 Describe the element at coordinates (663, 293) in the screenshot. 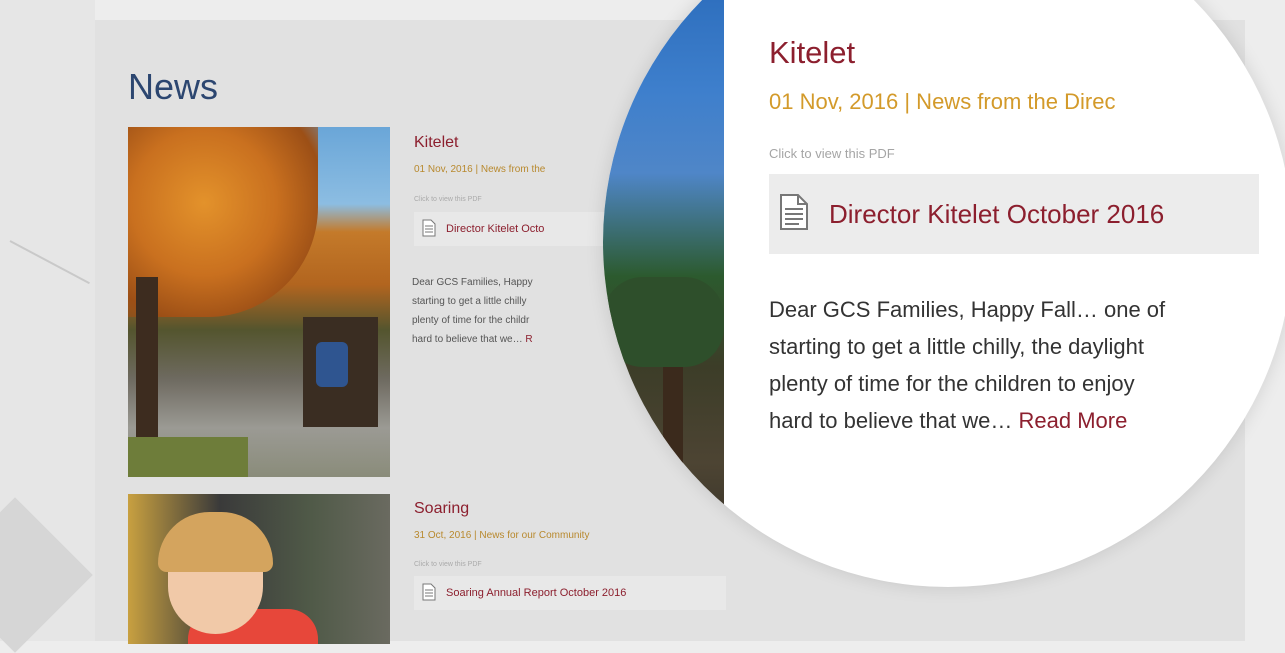

I see `magnified-thumbnail` at that location.